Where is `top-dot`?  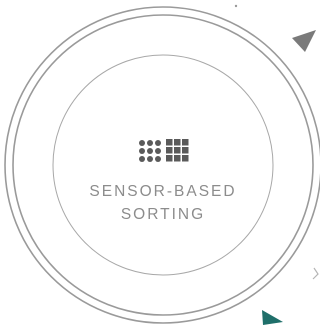 top-dot is located at coordinates (236, 6).